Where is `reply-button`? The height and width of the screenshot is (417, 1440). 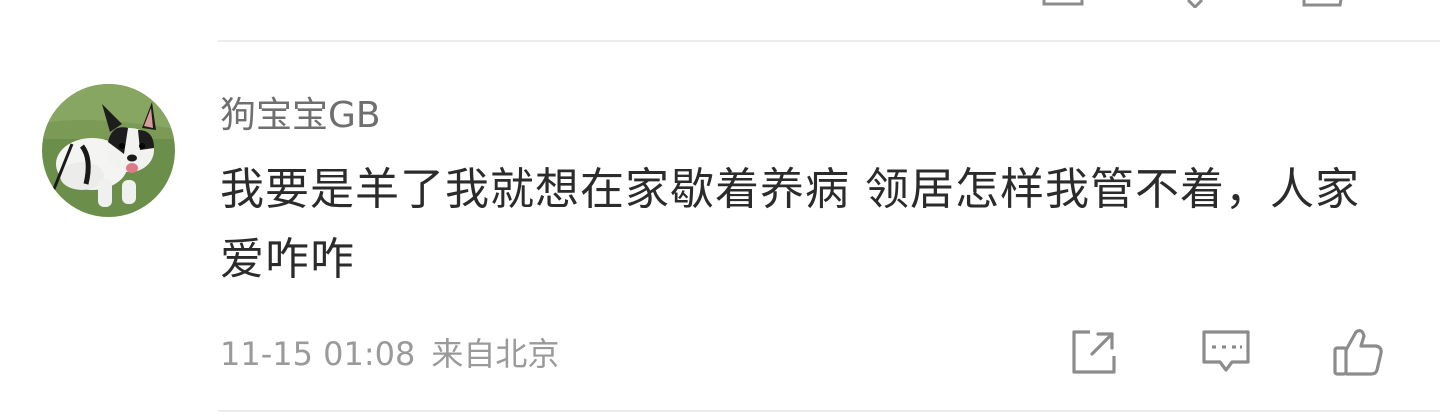 reply-button is located at coordinates (1226, 352).